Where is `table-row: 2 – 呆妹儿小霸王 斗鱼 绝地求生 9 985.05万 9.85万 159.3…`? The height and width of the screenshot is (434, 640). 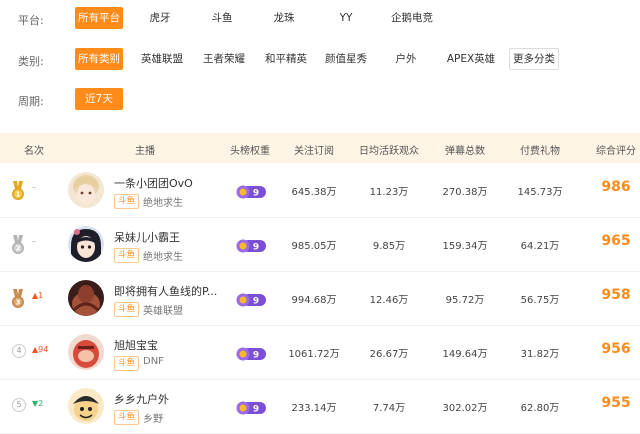
table-row: 2 – 呆妹儿小霸王 斗鱼 绝地求生 9 985.05万 9.85万 159.3… is located at coordinates (320, 244).